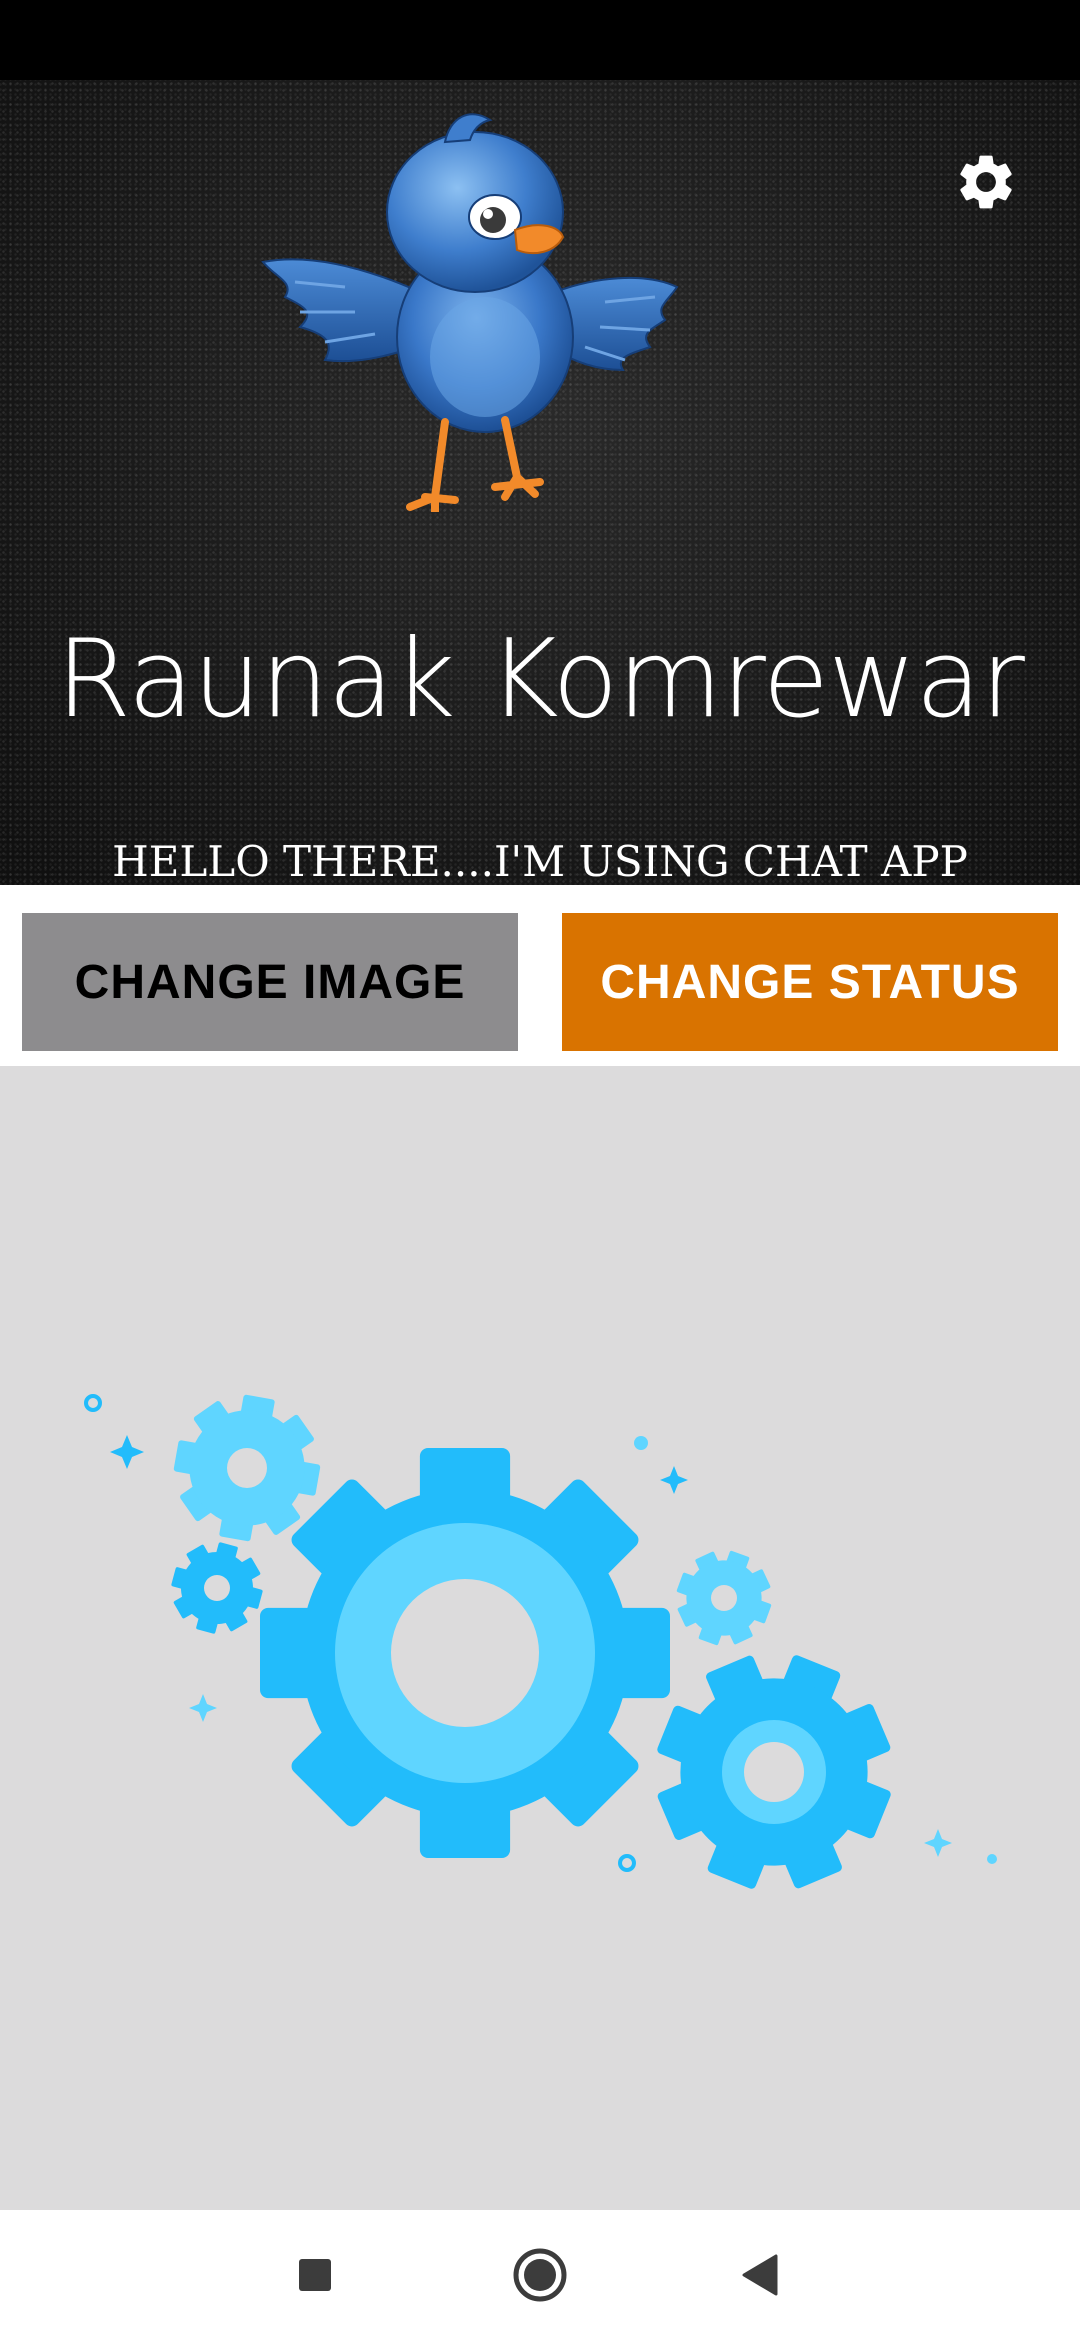 This screenshot has width=1080, height=2340. I want to click on square-icon, so click(315, 2275).